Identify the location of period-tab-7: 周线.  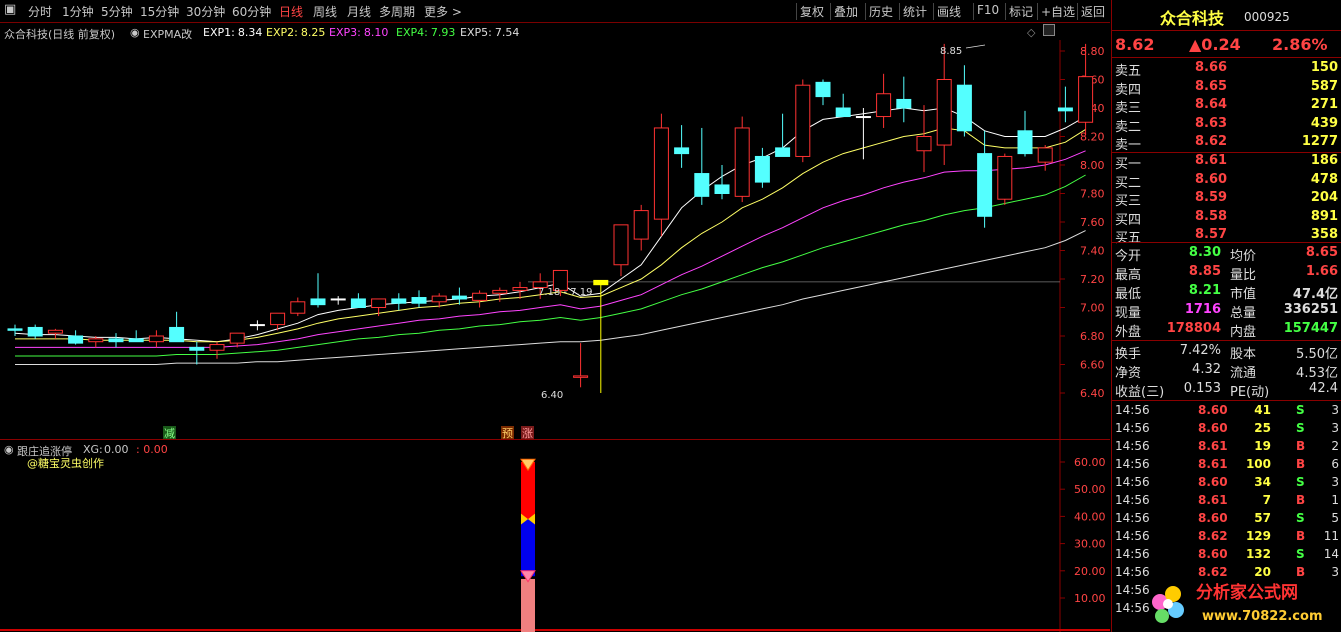
(325, 11).